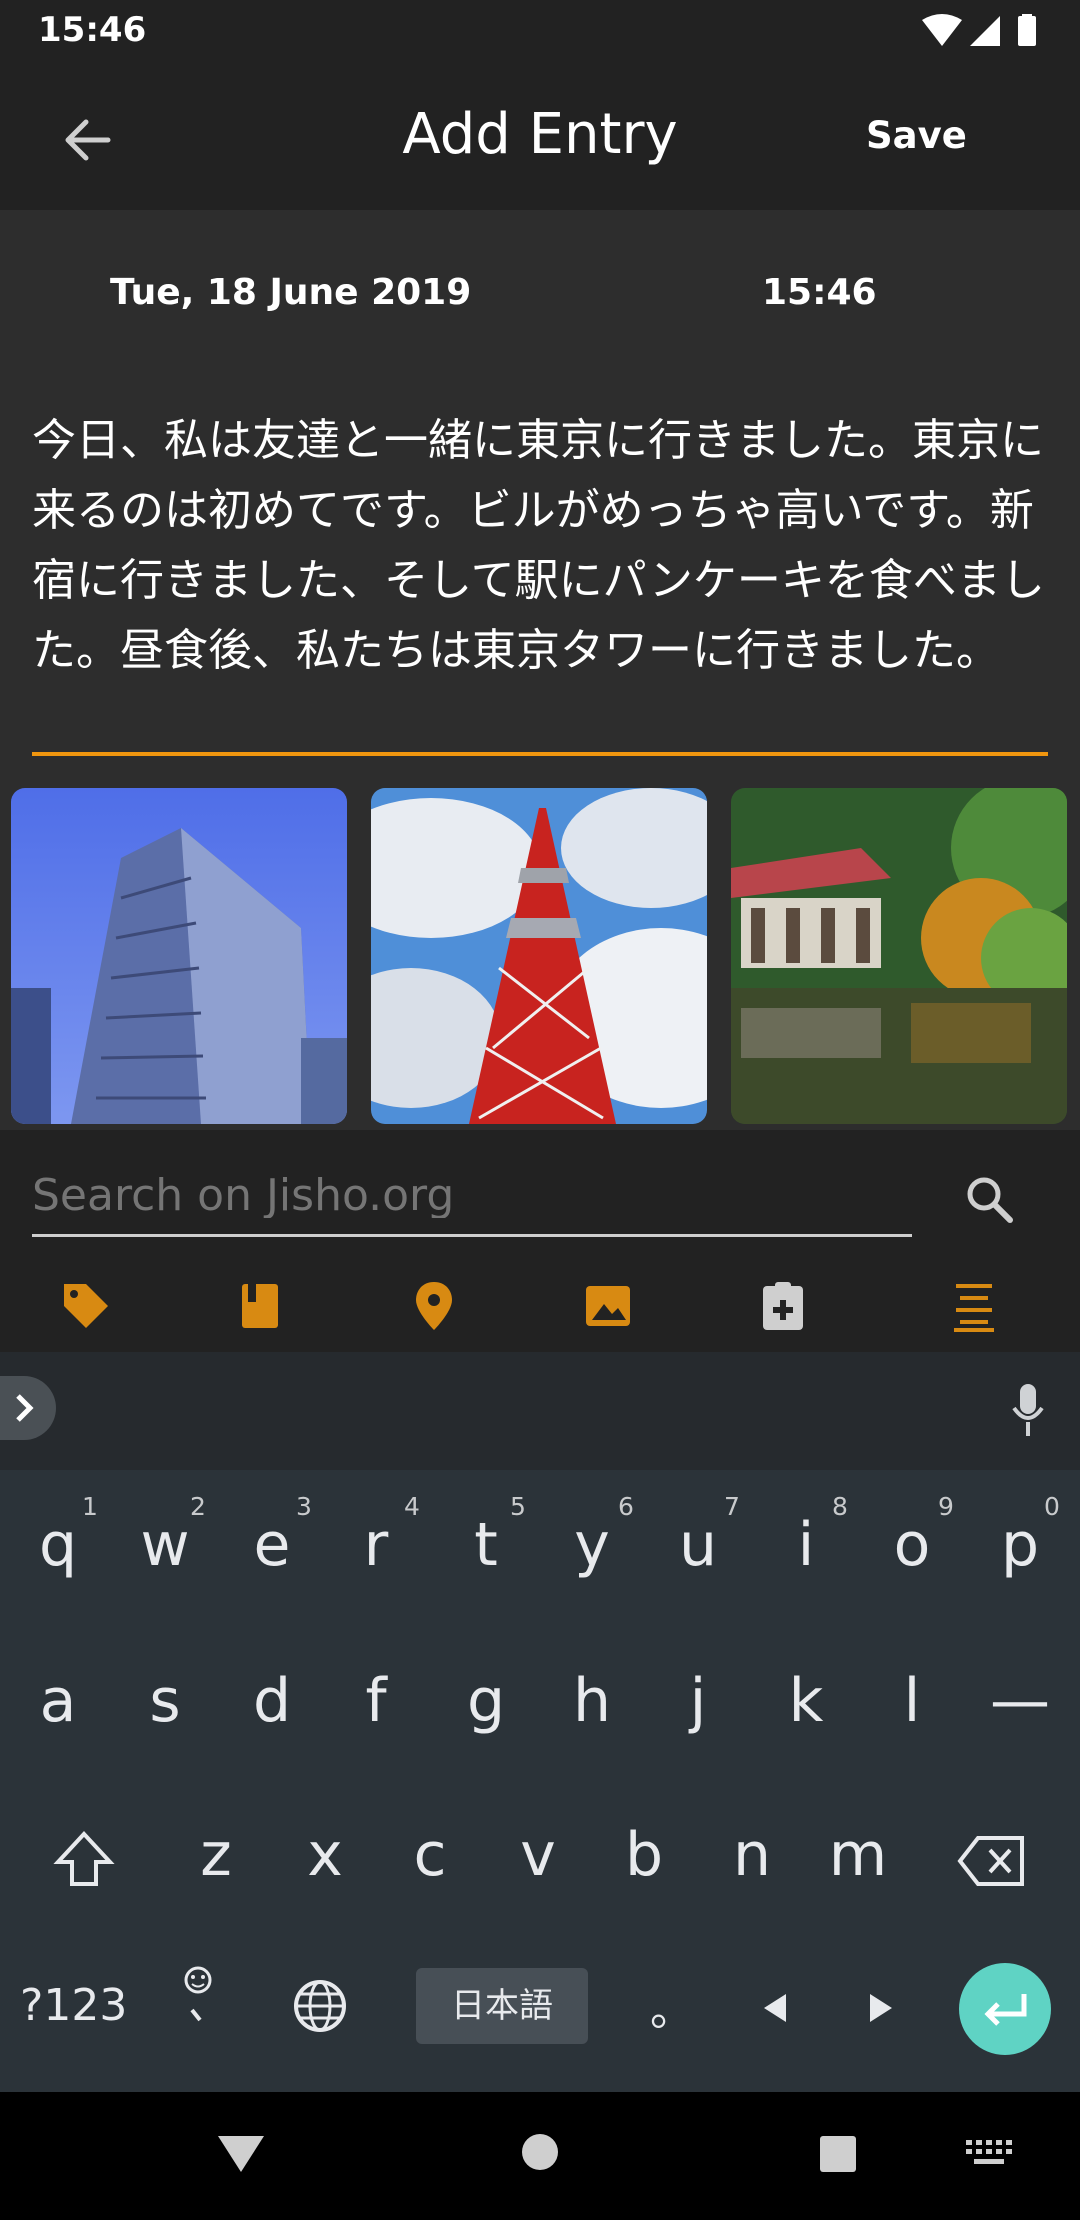 Image resolution: width=1080 pixels, height=2220 pixels. Describe the element at coordinates (216, 1855) in the screenshot. I see `key-z: z` at that location.